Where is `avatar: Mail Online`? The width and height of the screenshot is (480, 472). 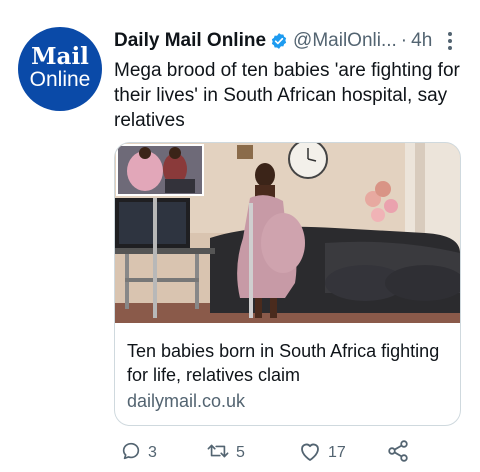 avatar: Mail Online is located at coordinates (60, 69).